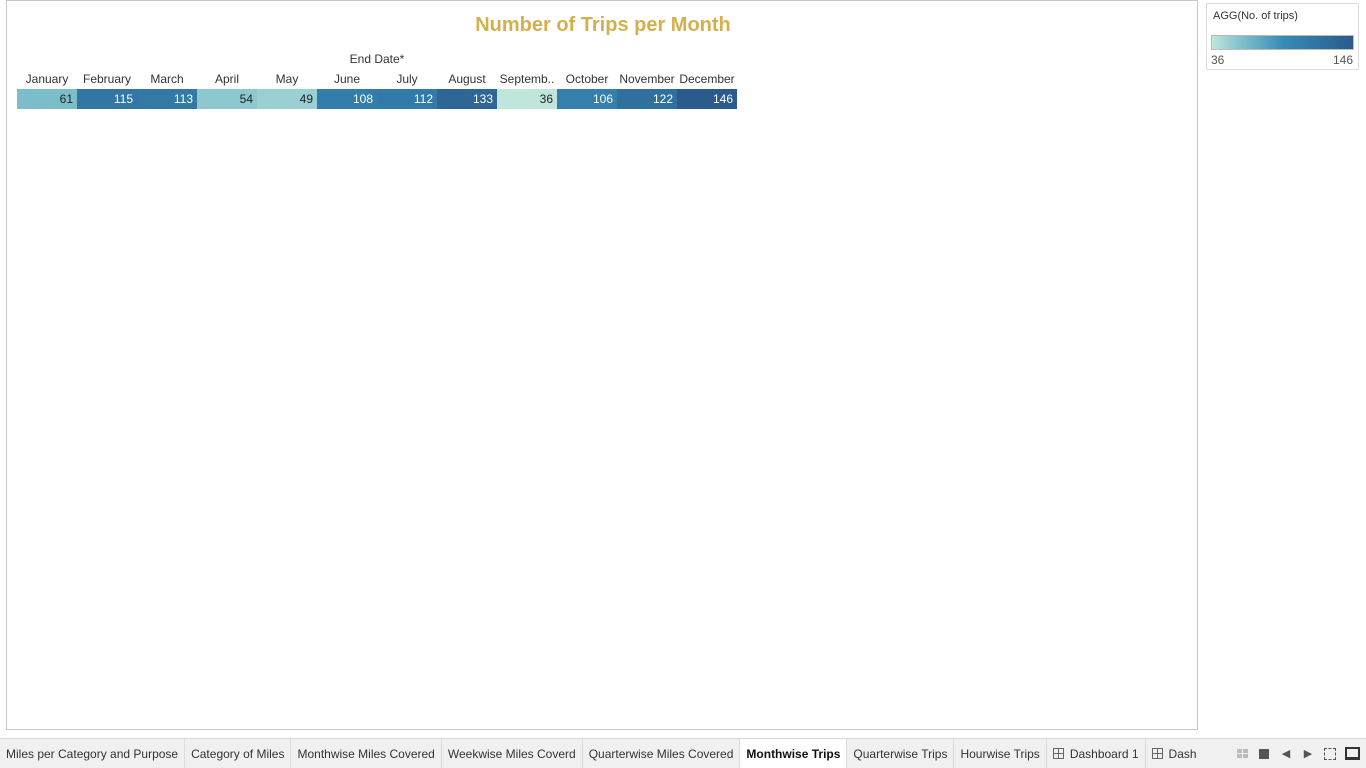  I want to click on tab-label: Miles per Category and Purpose, so click(92, 753).